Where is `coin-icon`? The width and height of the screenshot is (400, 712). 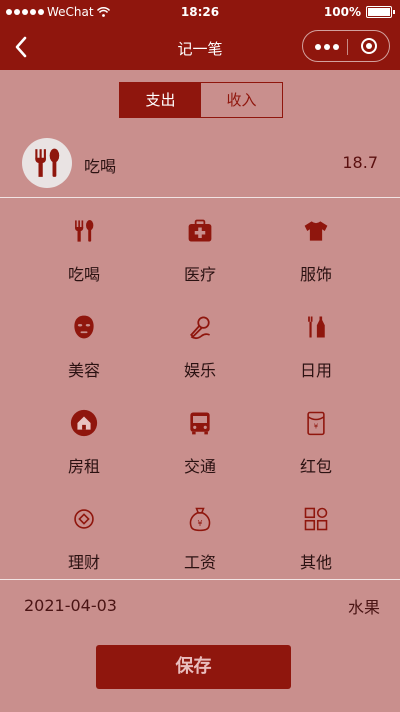
coin-icon is located at coordinates (84, 519).